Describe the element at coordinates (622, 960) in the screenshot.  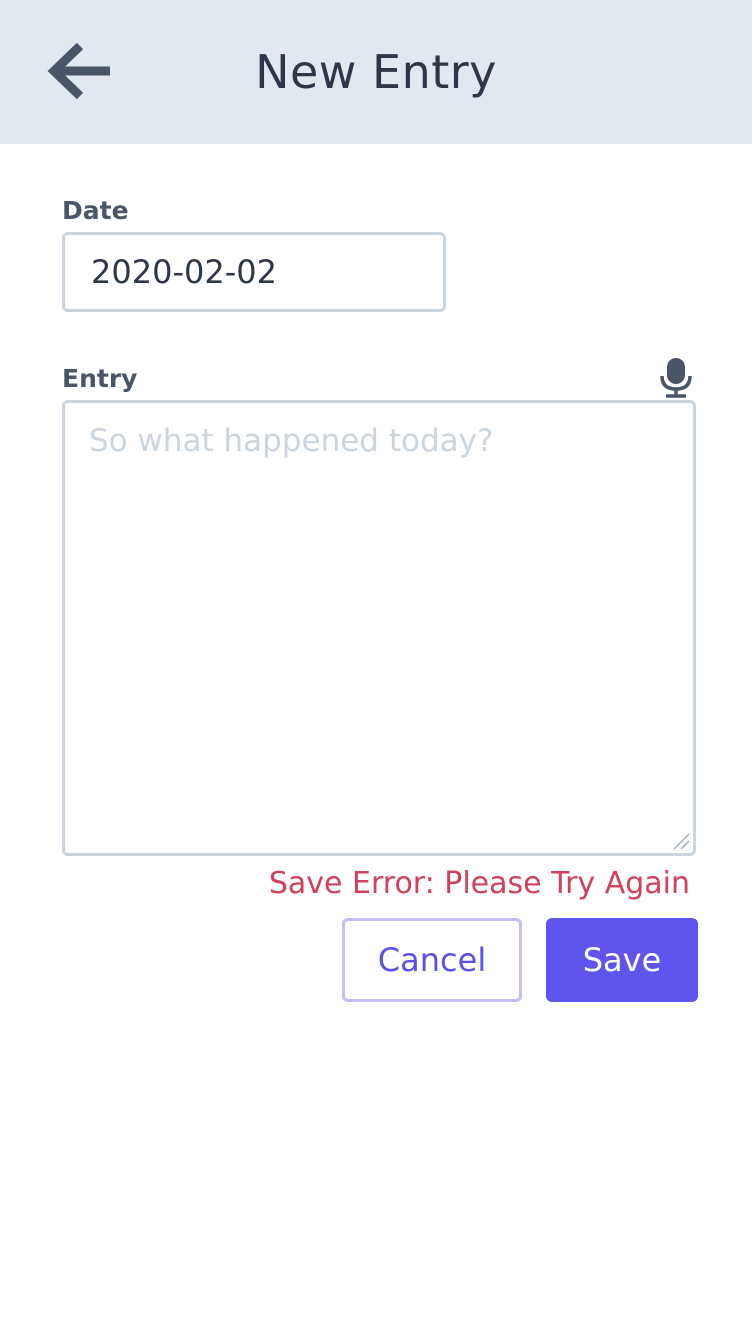
I see `save-button: Save` at that location.